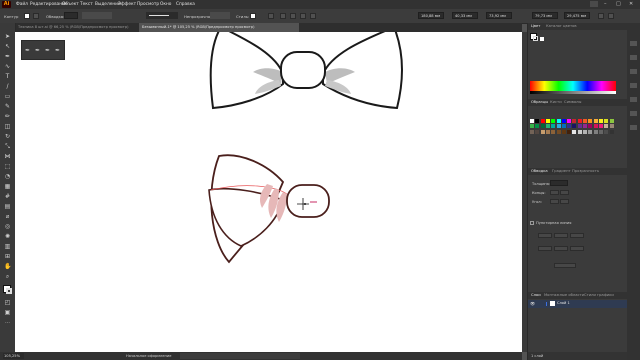 The image size is (640, 360). Describe the element at coordinates (536, 295) in the screenshot. I see `tab-layers: Слои` at that location.